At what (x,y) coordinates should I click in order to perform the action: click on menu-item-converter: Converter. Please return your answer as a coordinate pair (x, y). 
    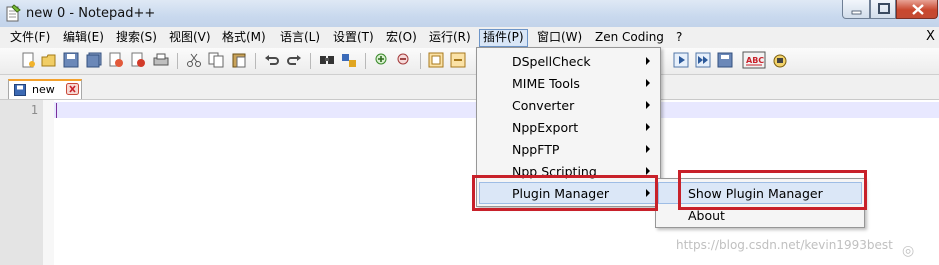
    Looking at the image, I should click on (568, 105).